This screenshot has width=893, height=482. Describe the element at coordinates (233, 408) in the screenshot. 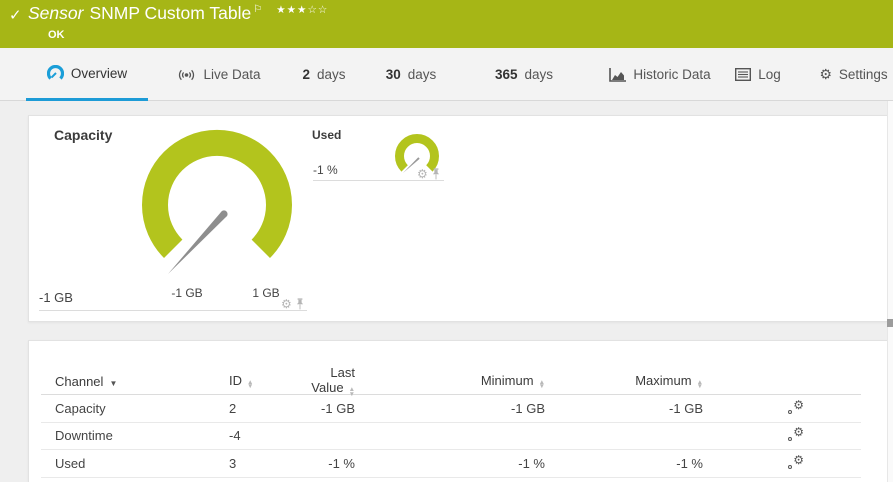

I see `cell-id: 2` at that location.